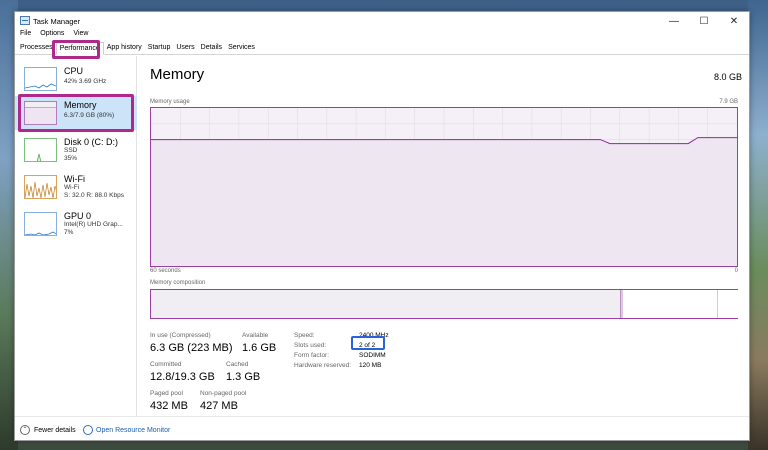  Describe the element at coordinates (191, 348) in the screenshot. I see `in-use-value: 6.3 GB (223 MB)` at that location.